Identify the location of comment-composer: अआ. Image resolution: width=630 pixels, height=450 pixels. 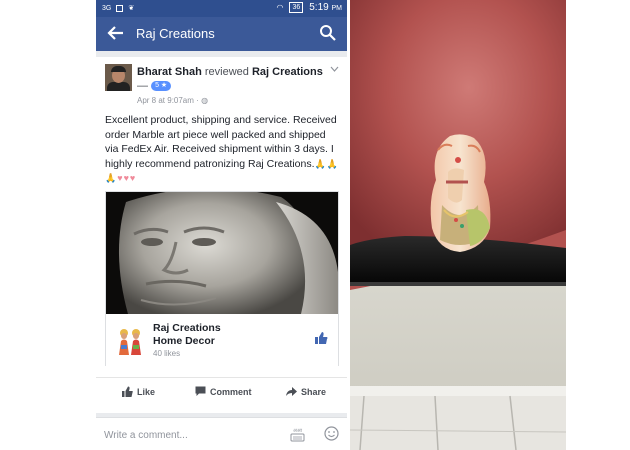
(221, 433).